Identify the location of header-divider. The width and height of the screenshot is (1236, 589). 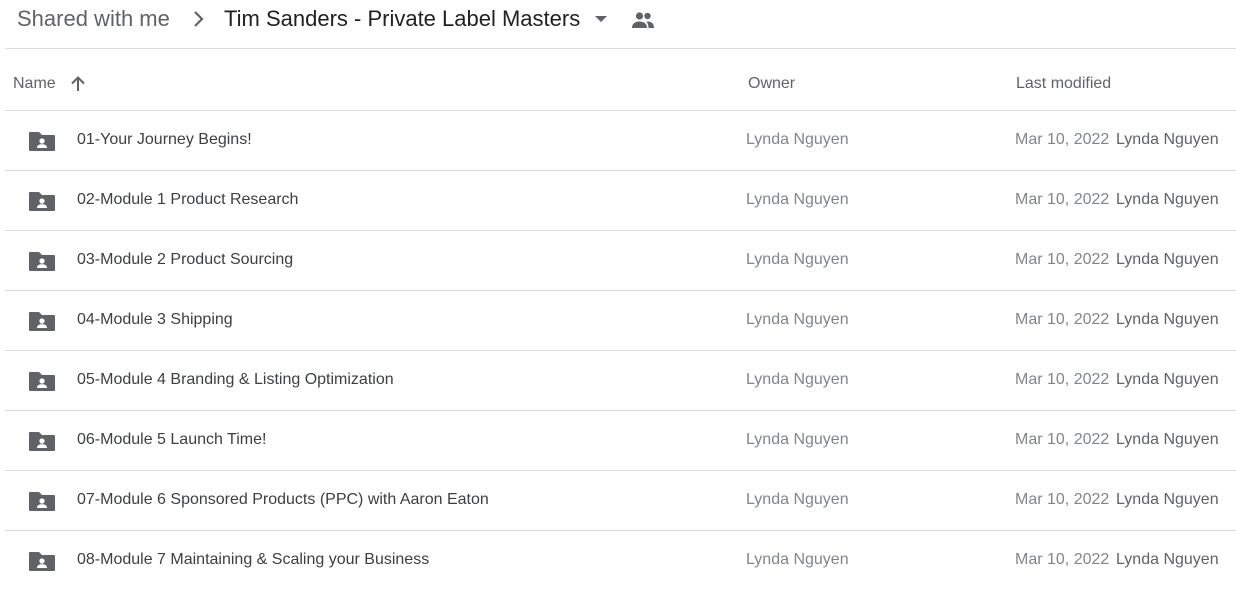
(620, 48).